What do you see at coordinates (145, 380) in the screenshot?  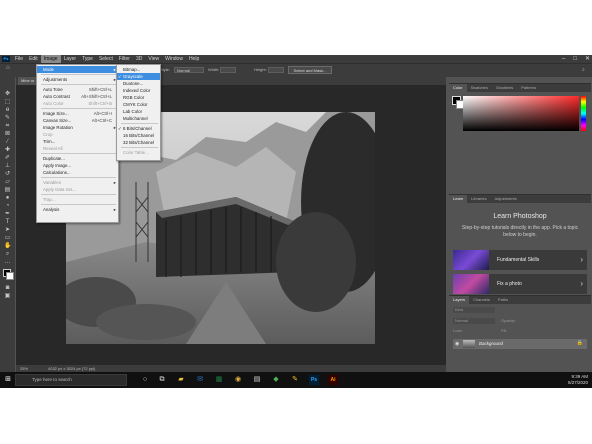 I see `cortana-icon: ○` at bounding box center [145, 380].